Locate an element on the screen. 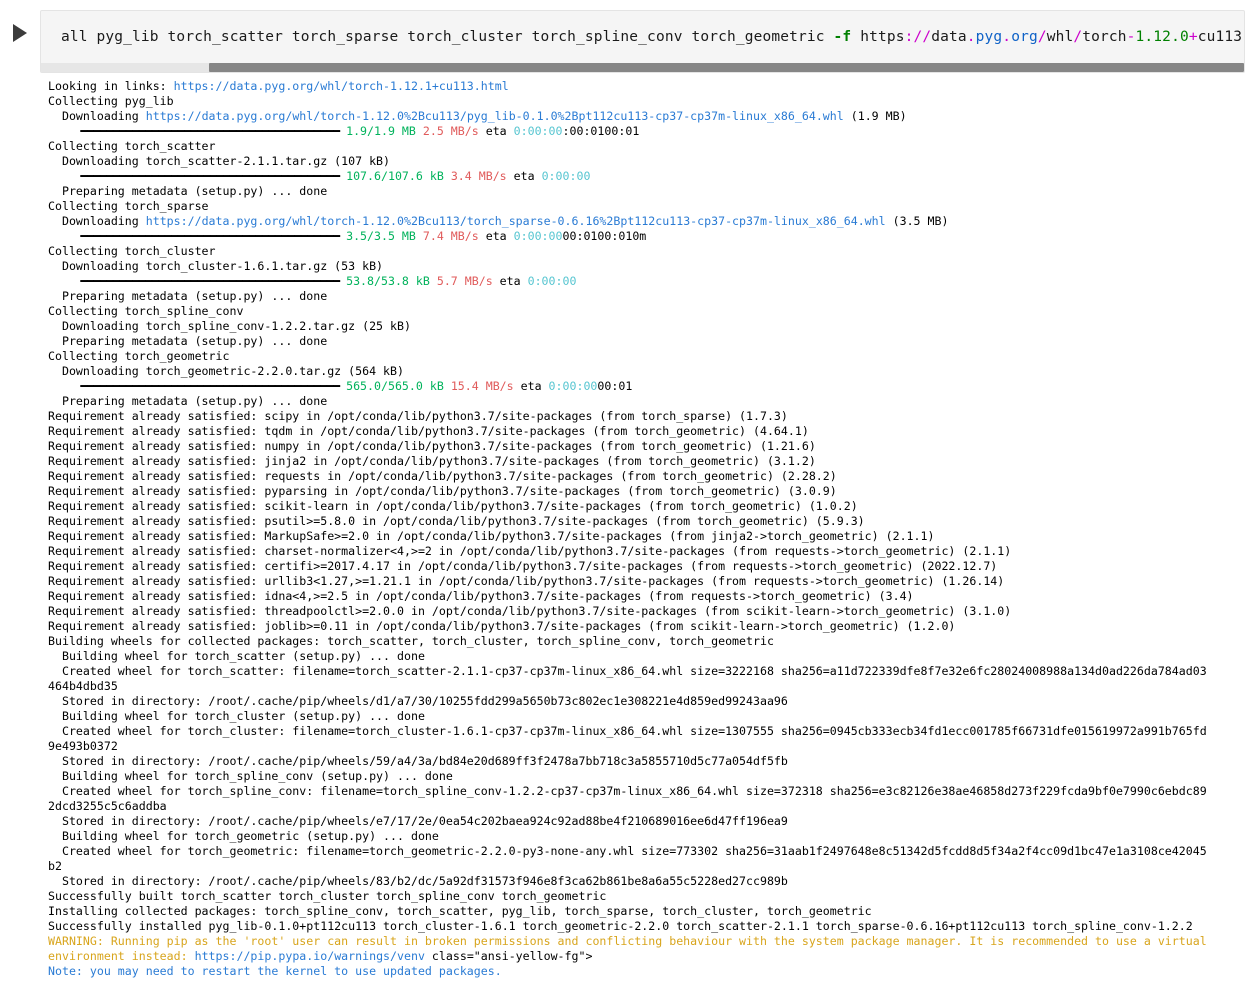 This screenshot has width=1259, height=986. output-text: Collecting torch_spline_conv is located at coordinates (146, 311).